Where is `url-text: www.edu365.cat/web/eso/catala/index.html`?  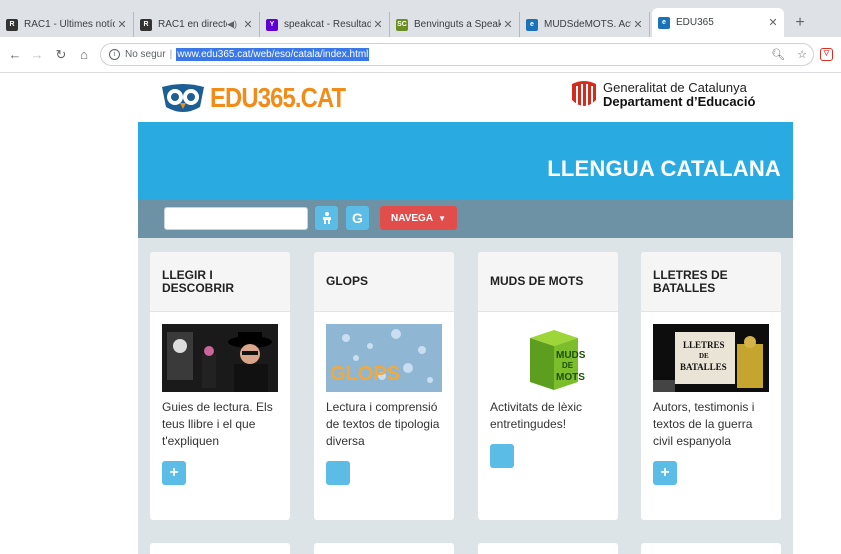
url-text: www.edu365.cat/web/eso/catala/index.html is located at coordinates (273, 54).